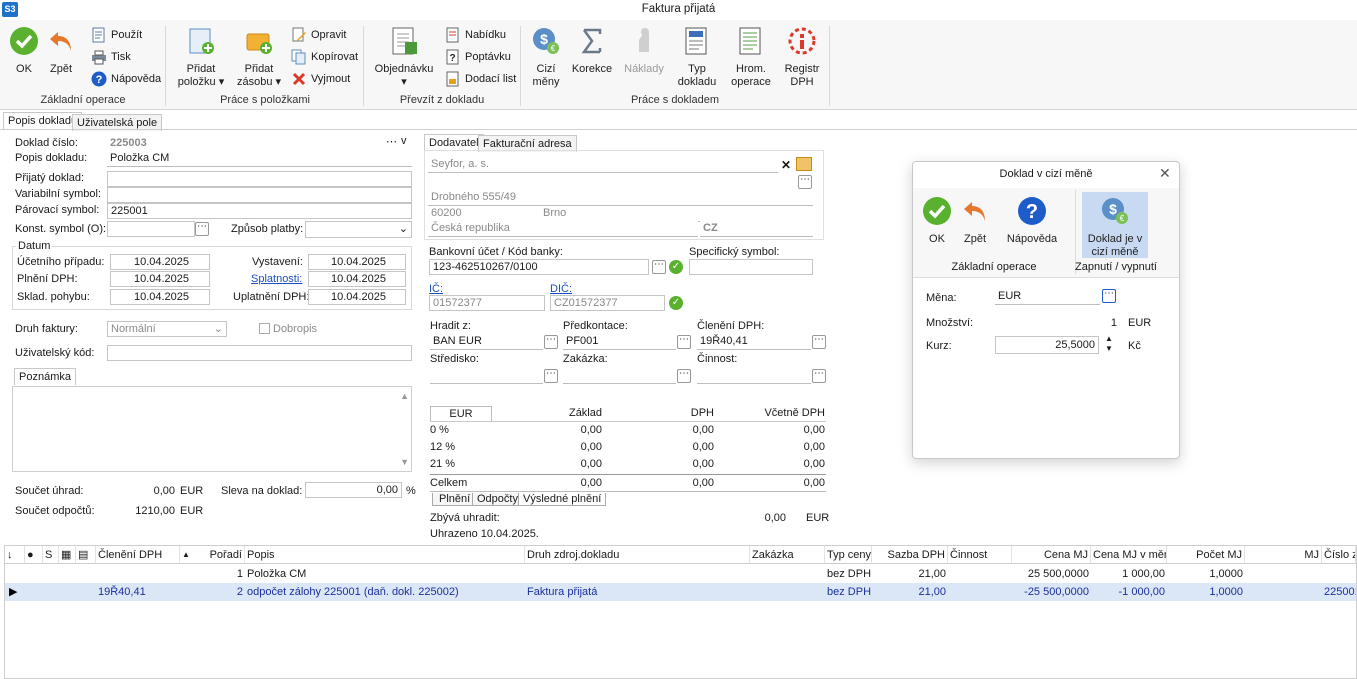 This screenshot has width=1357, height=679. What do you see at coordinates (138, 555) in the screenshot?
I see `grid-header-vat-split: Členění DPH` at bounding box center [138, 555].